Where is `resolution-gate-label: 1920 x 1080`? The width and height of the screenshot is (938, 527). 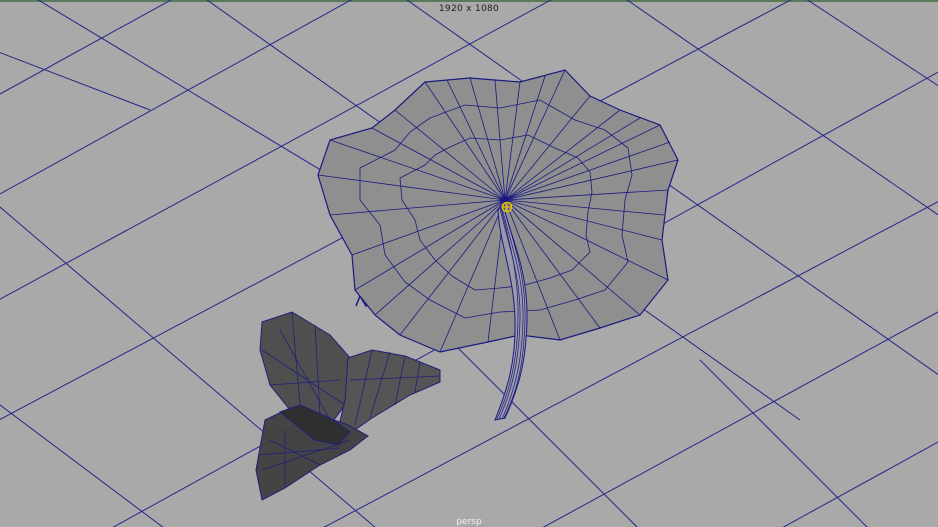
resolution-gate-label: 1920 x 1080 is located at coordinates (469, 9).